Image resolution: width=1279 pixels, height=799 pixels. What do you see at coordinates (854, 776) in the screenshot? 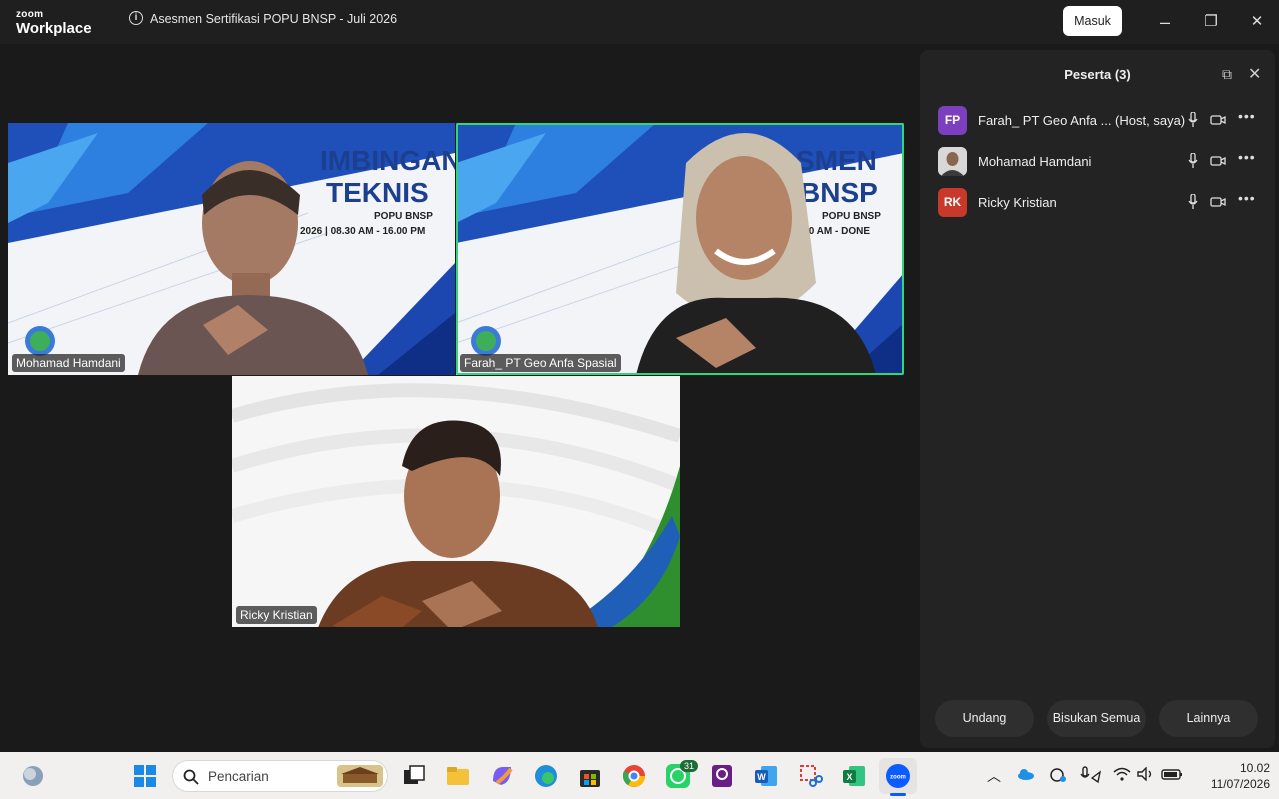
I see `excel-icon: X` at bounding box center [854, 776].